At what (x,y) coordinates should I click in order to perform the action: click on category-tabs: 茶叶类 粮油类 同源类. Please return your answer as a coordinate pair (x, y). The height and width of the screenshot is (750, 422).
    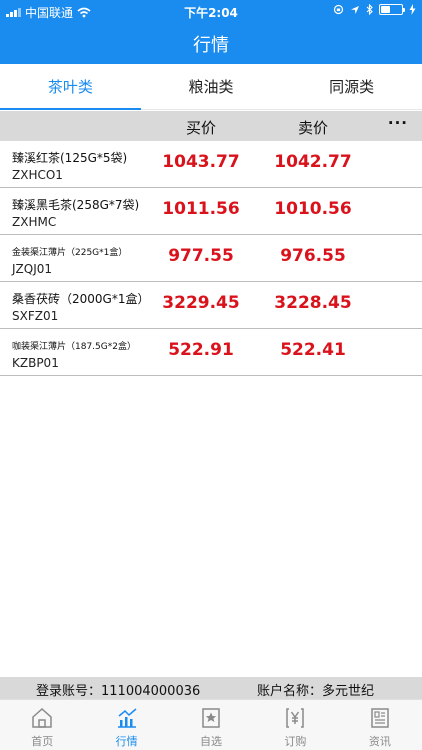
    Looking at the image, I should click on (211, 87).